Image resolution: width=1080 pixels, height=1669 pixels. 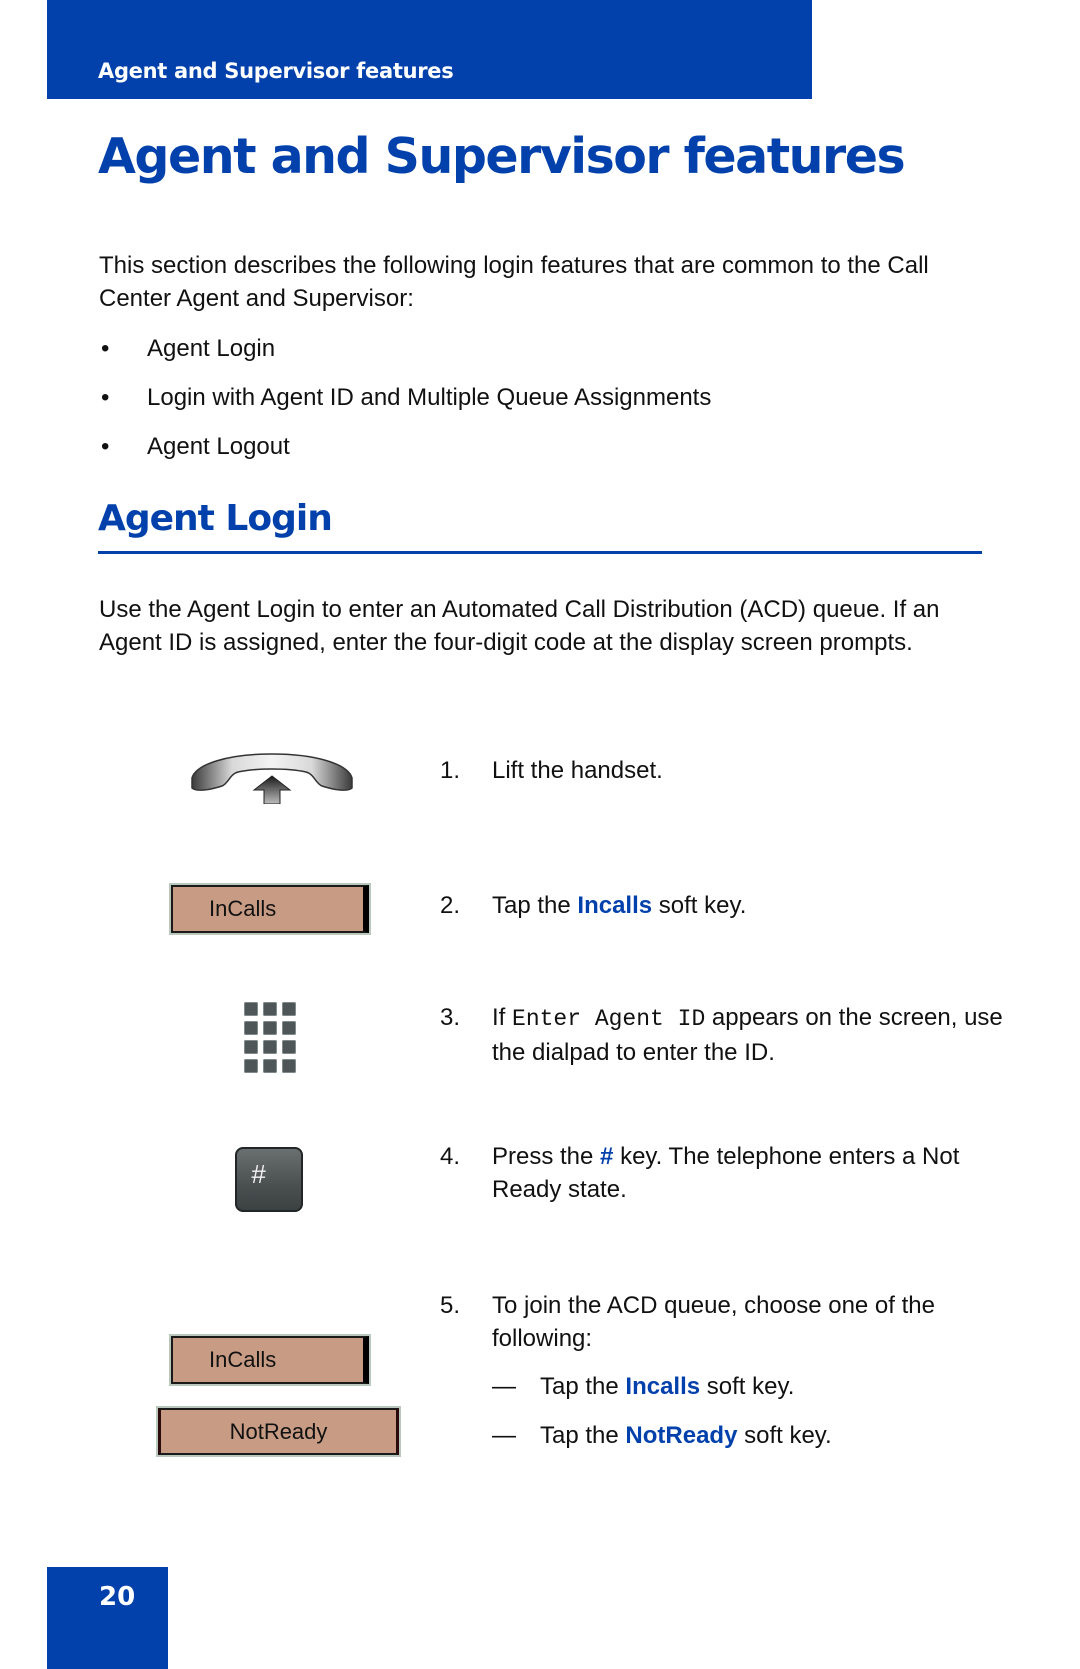 What do you see at coordinates (450, 770) in the screenshot?
I see `step-number: 1.` at bounding box center [450, 770].